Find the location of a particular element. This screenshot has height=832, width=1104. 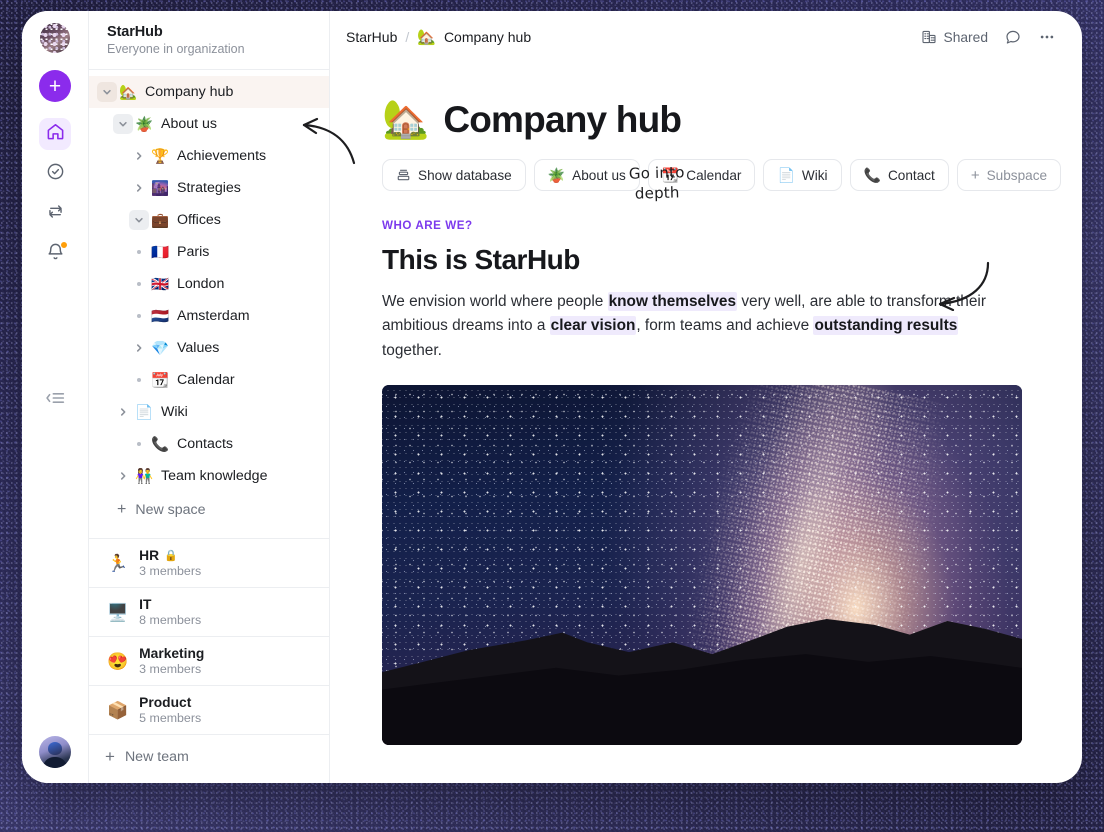

collapse-sidebar-button is located at coordinates (55, 400).